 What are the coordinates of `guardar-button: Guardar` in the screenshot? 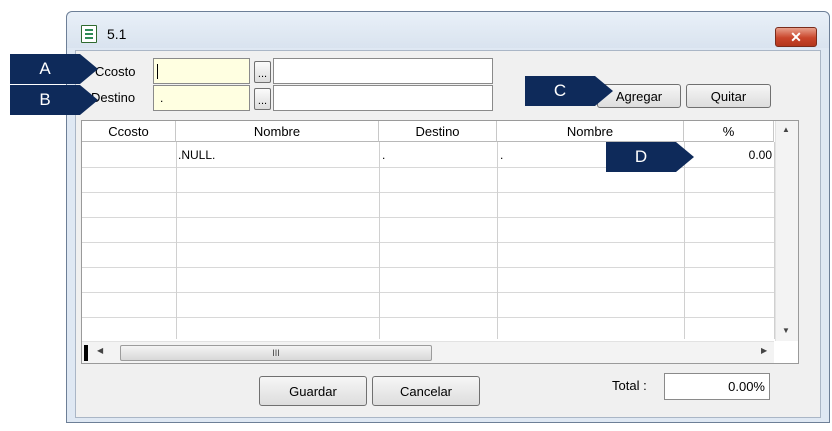 It's located at (313, 391).